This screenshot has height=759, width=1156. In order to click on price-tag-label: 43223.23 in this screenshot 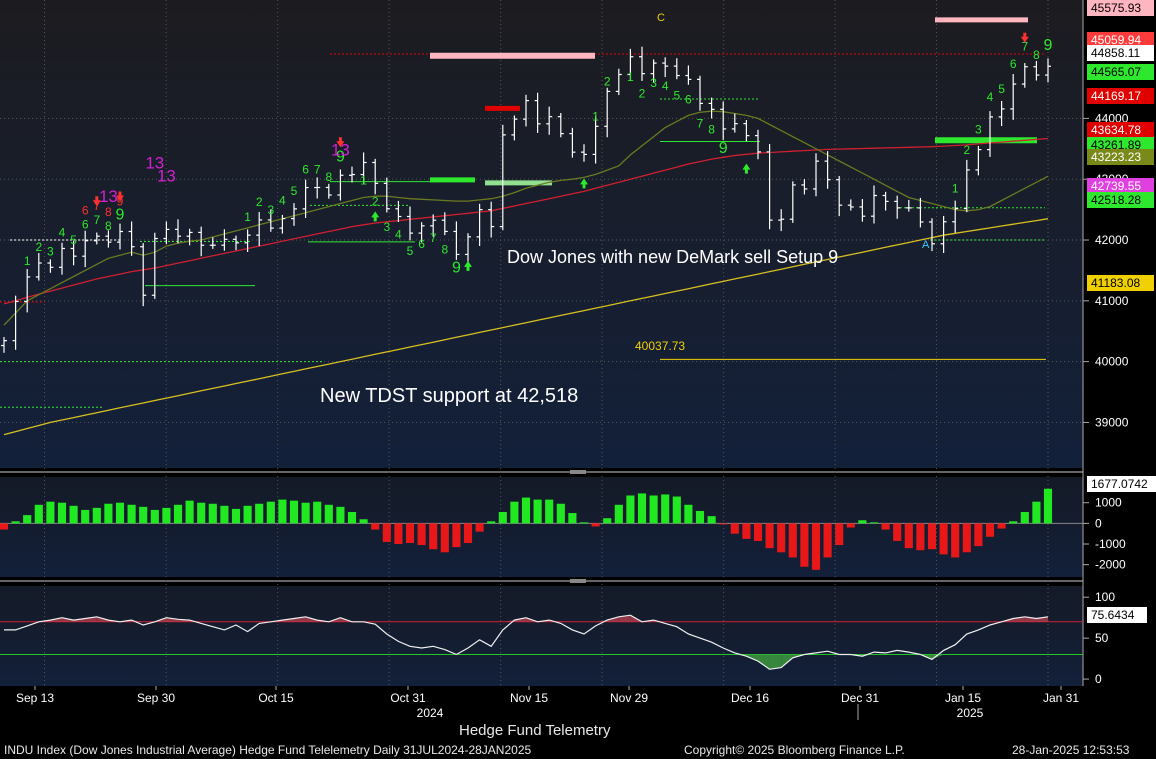, I will do `click(1116, 157)`.